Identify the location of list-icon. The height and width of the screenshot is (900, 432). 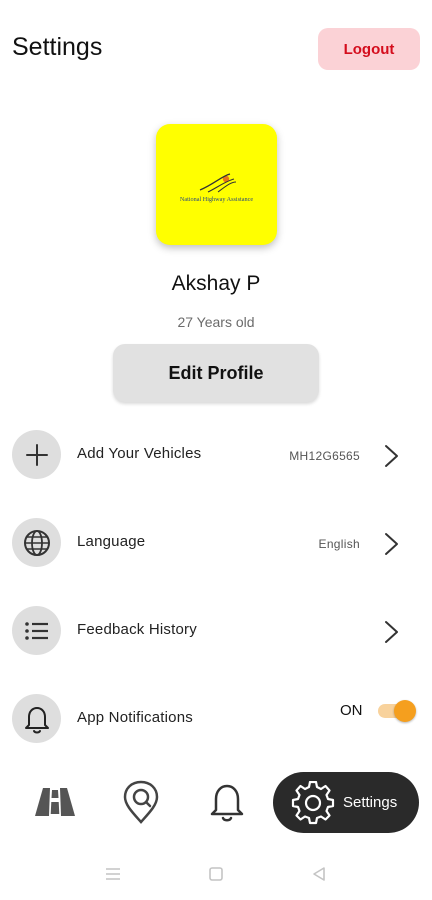
(36, 630).